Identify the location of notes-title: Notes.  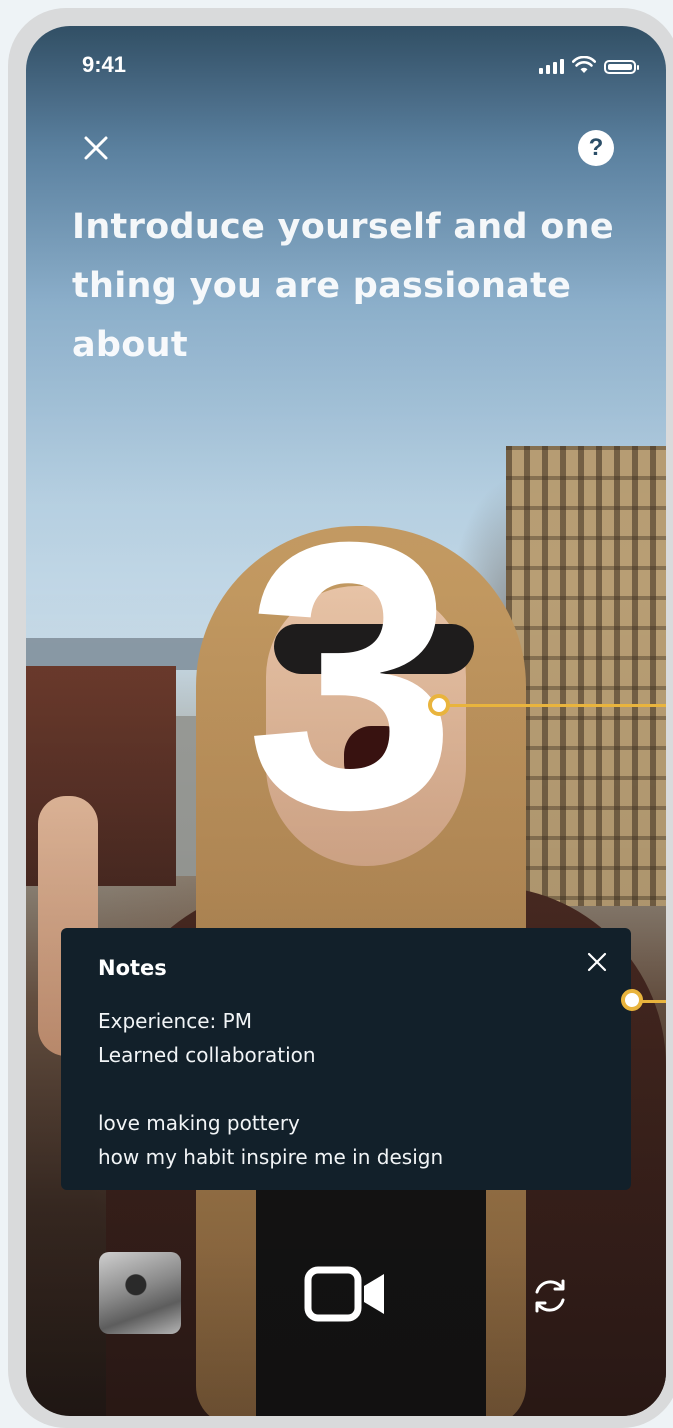
(132, 968).